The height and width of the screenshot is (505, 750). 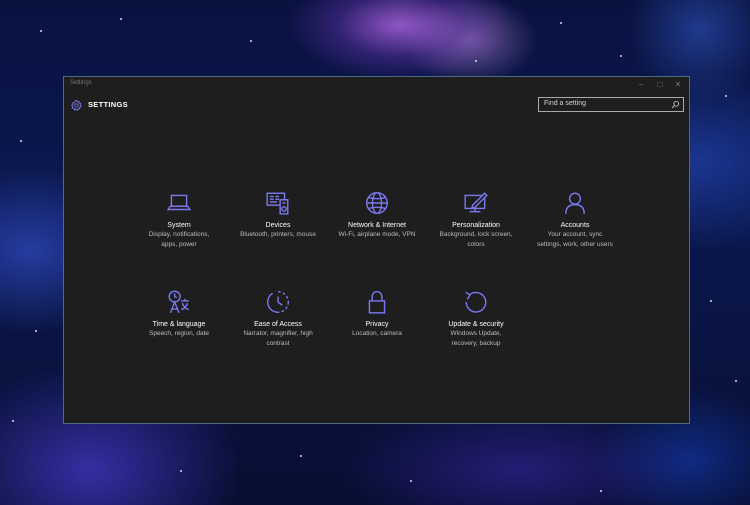 I want to click on tile-time-language: Time & language Speech, region, date, so click(x=179, y=314).